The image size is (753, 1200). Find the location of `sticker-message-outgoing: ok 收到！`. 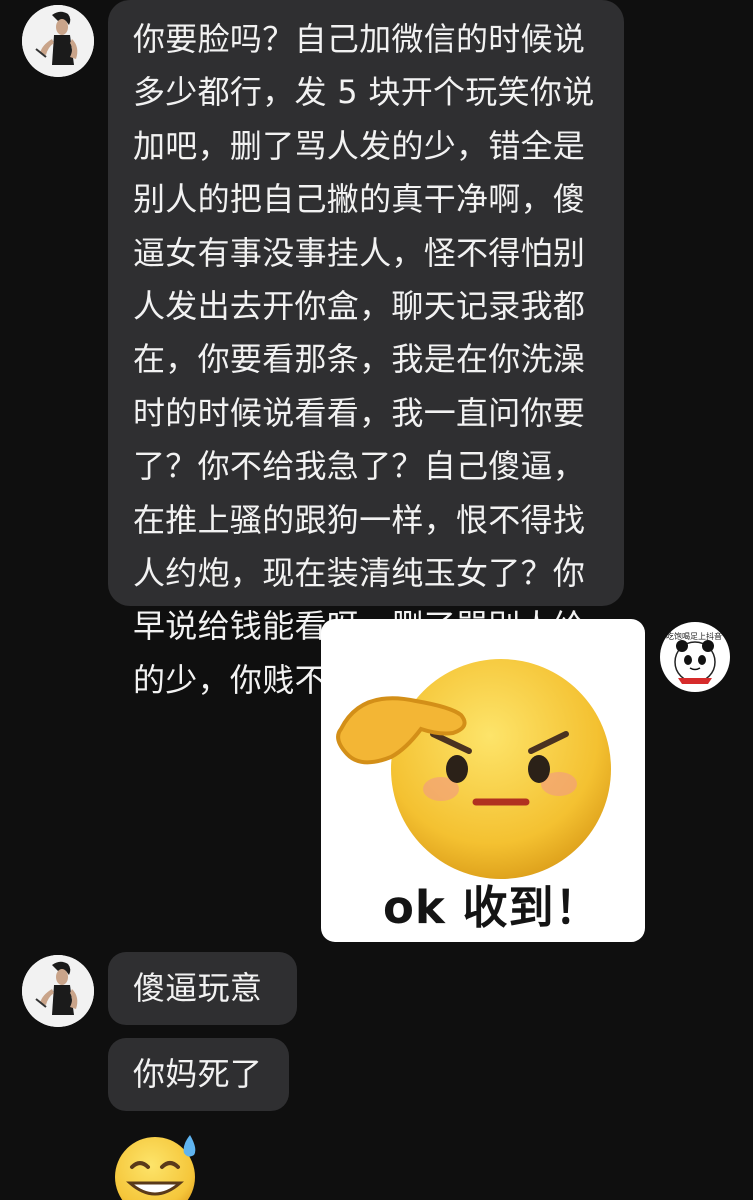

sticker-message-outgoing: ok 收到！ is located at coordinates (483, 780).